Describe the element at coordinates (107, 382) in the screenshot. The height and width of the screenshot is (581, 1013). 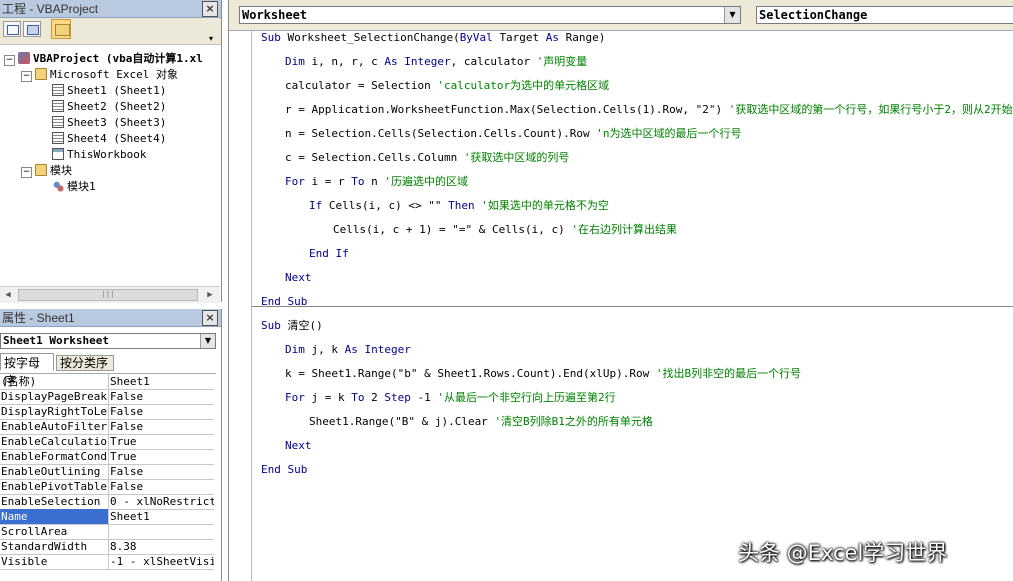
I see `property-row: (名称) Sheet1` at that location.